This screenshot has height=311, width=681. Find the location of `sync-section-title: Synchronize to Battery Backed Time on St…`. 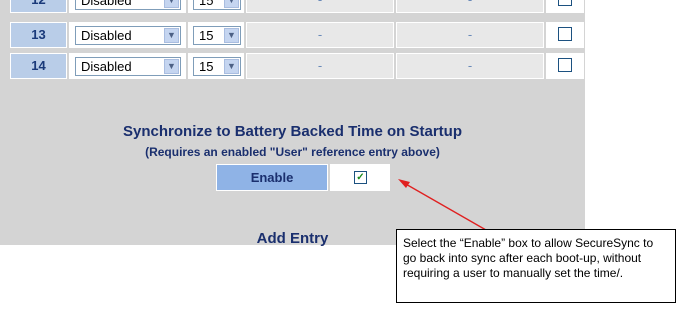

sync-section-title: Synchronize to Battery Backed Time on St… is located at coordinates (292, 131).